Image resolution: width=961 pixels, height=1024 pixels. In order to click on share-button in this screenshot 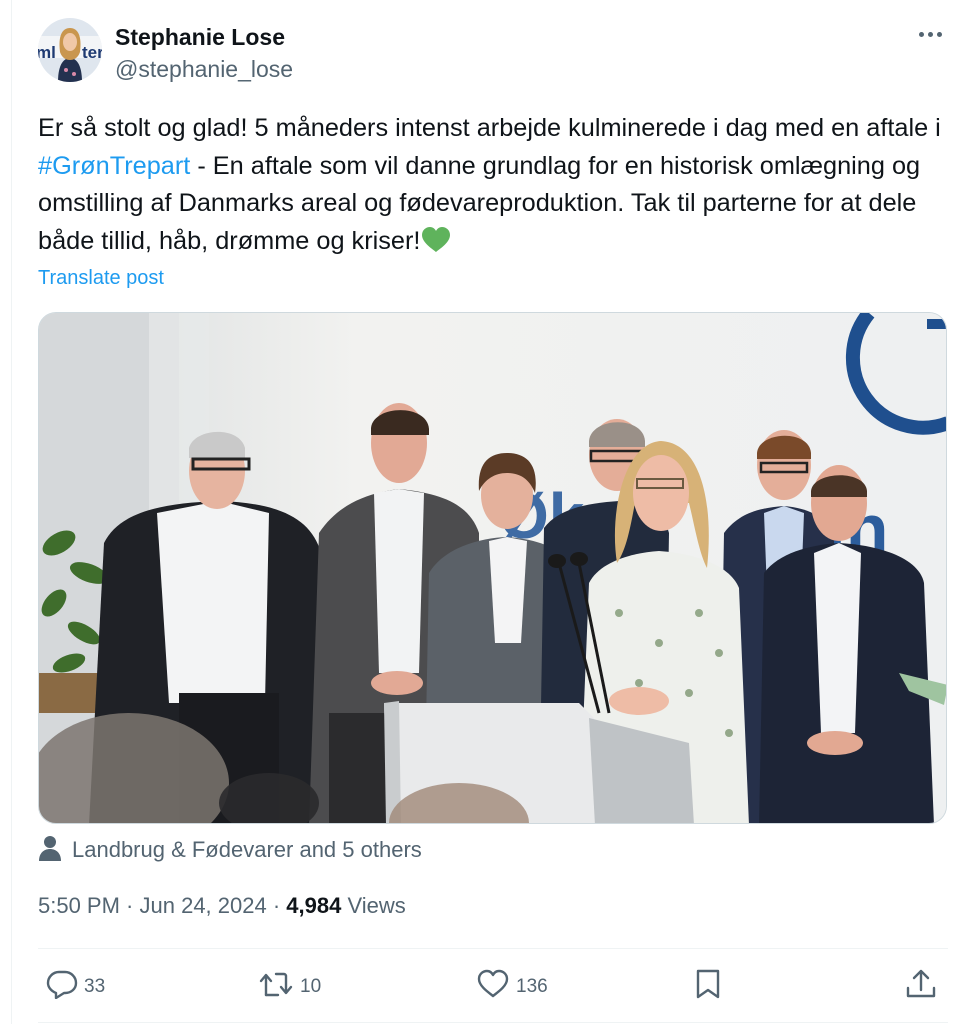, I will do `click(921, 987)`.